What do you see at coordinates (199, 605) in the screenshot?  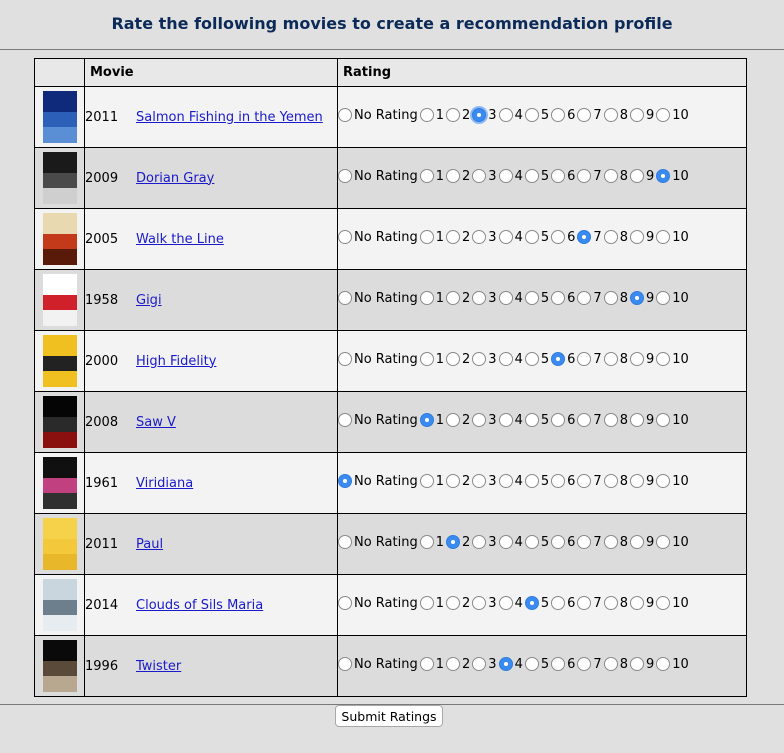 I see `movie-title-link: Clouds of Sils Maria` at bounding box center [199, 605].